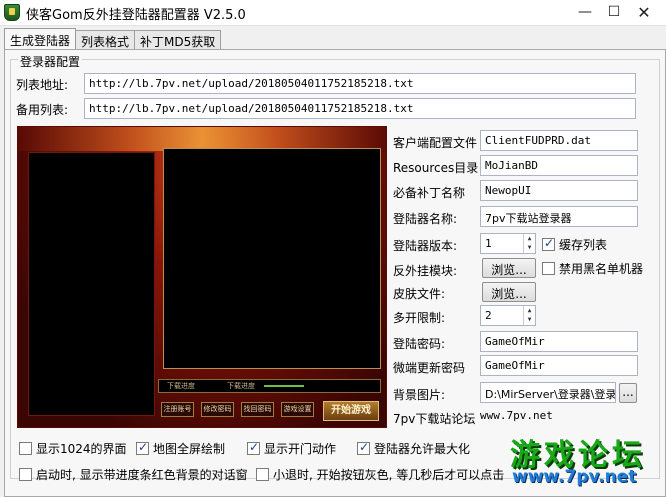  I want to click on skin-file-label: 皮肤文件:, so click(419, 294).